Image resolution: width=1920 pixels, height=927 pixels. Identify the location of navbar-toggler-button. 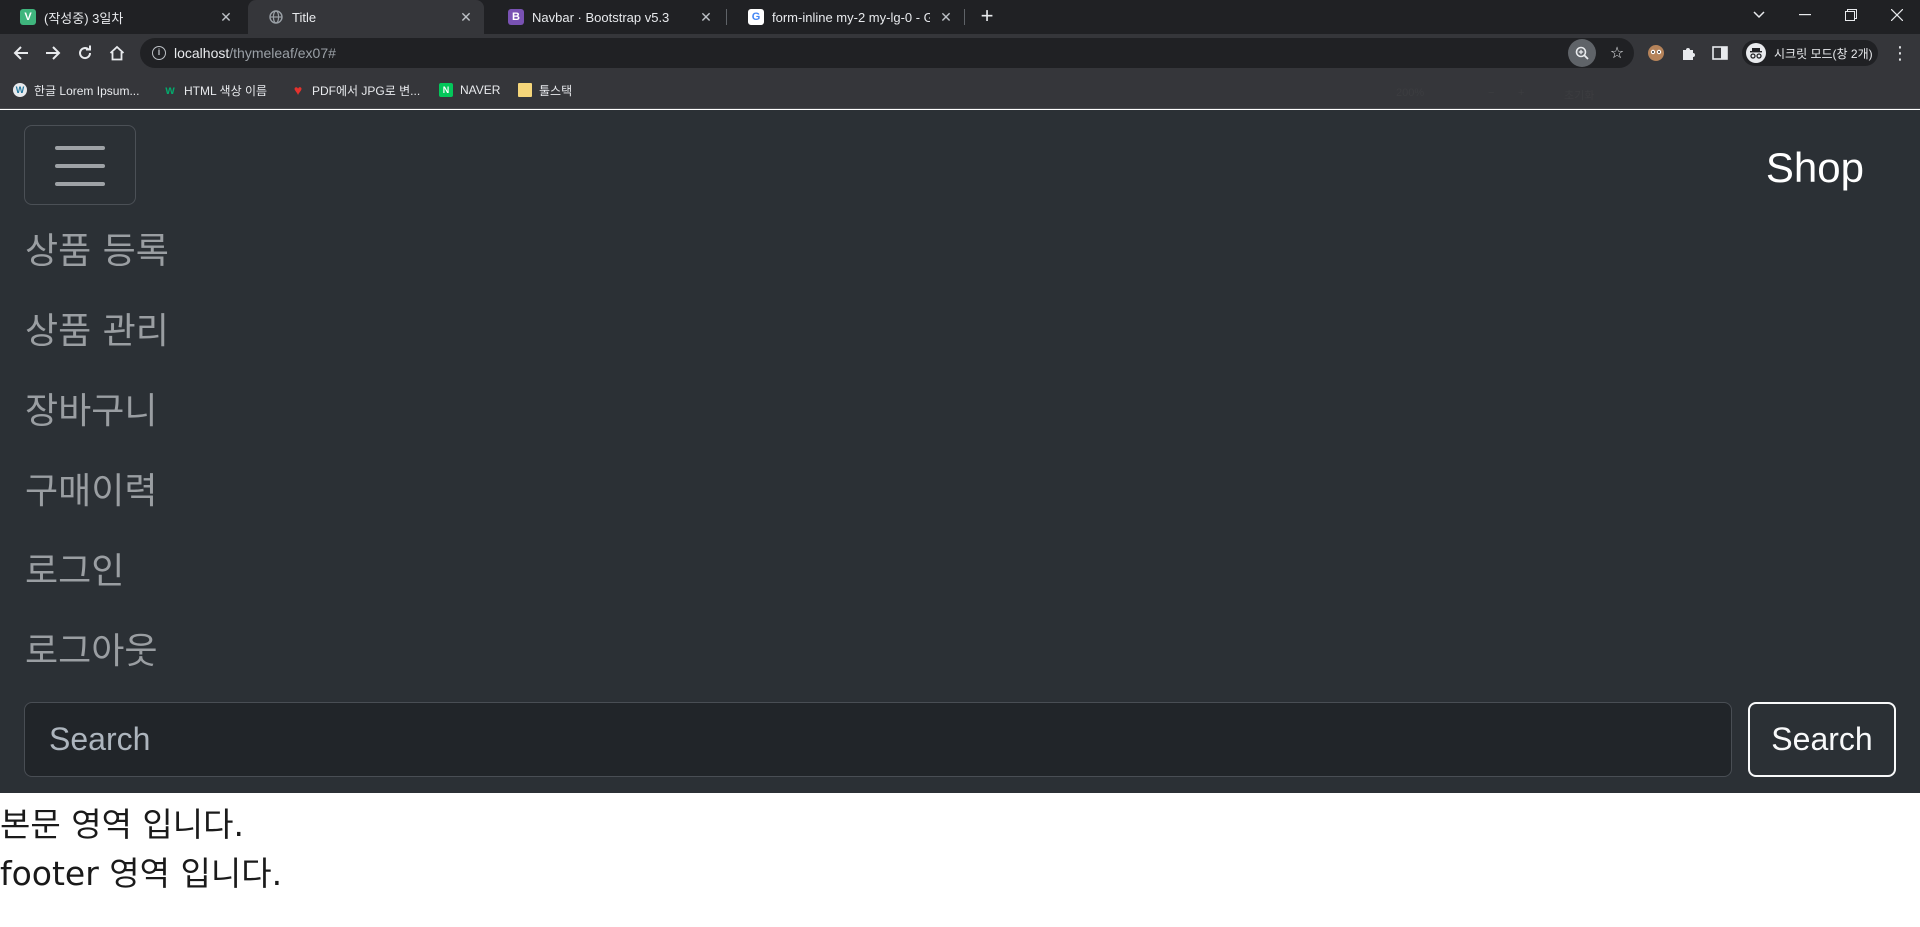
(80, 165).